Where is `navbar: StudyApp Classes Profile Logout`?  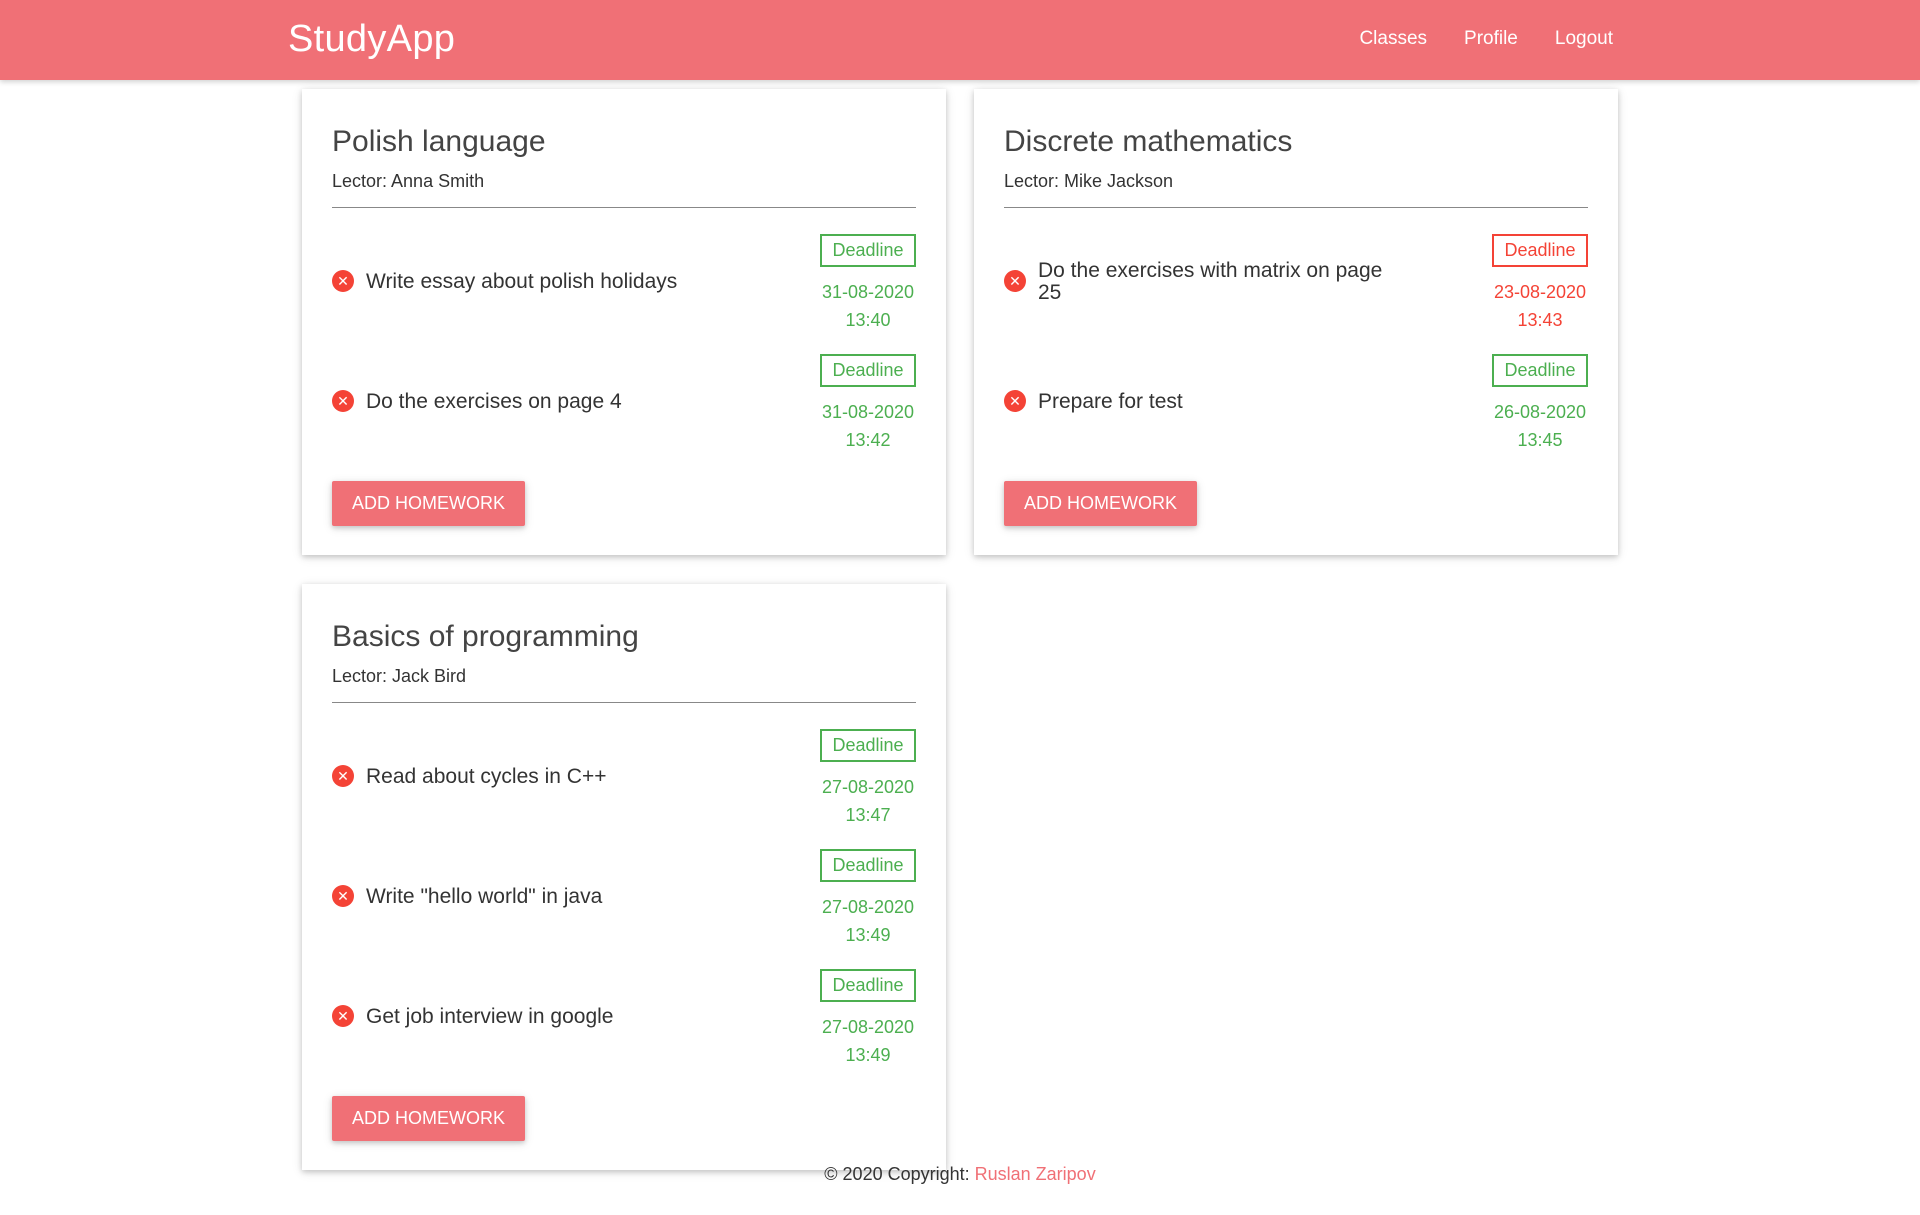
navbar: StudyApp Classes Profile Logout is located at coordinates (960, 40).